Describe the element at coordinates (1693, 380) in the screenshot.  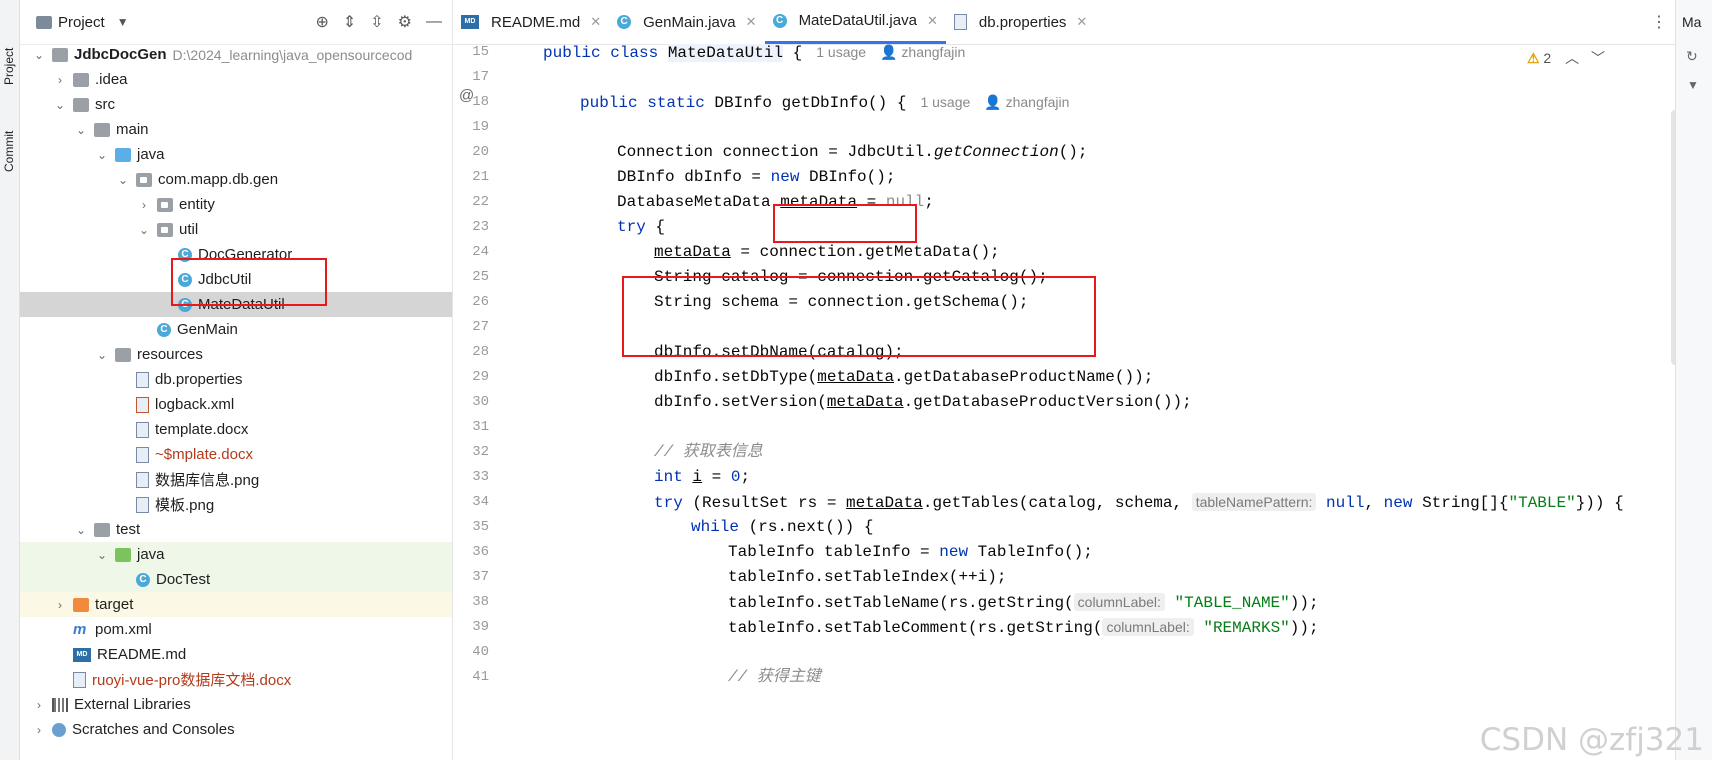
I see `right-tool-strip: Ma ↻ ▼` at that location.